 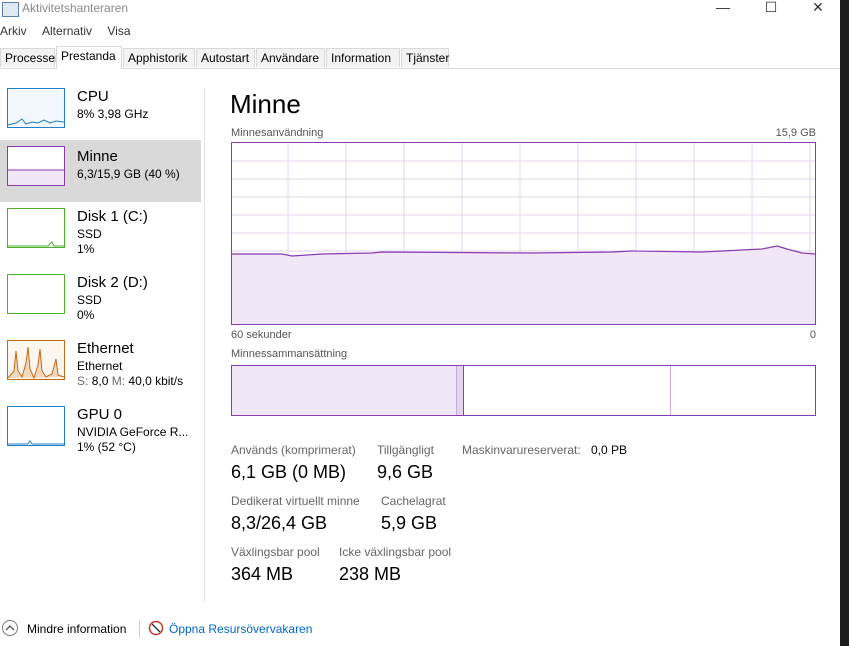 I want to click on cached-value: 5,9 GB, so click(x=409, y=523).